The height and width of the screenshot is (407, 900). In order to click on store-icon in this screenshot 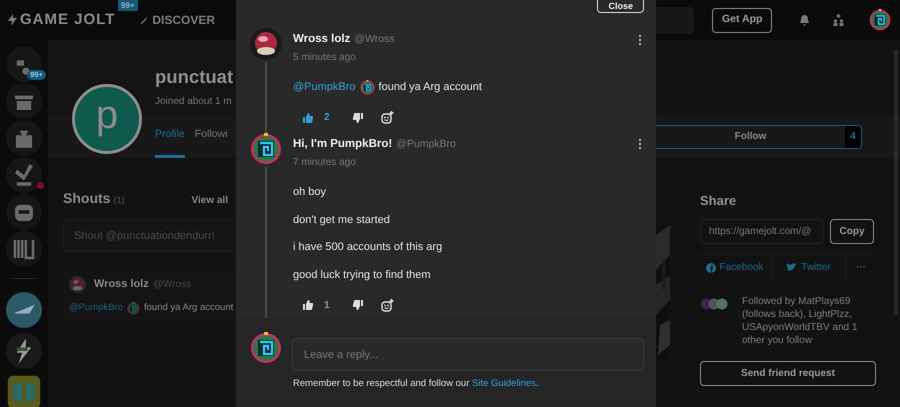, I will do `click(24, 101)`.